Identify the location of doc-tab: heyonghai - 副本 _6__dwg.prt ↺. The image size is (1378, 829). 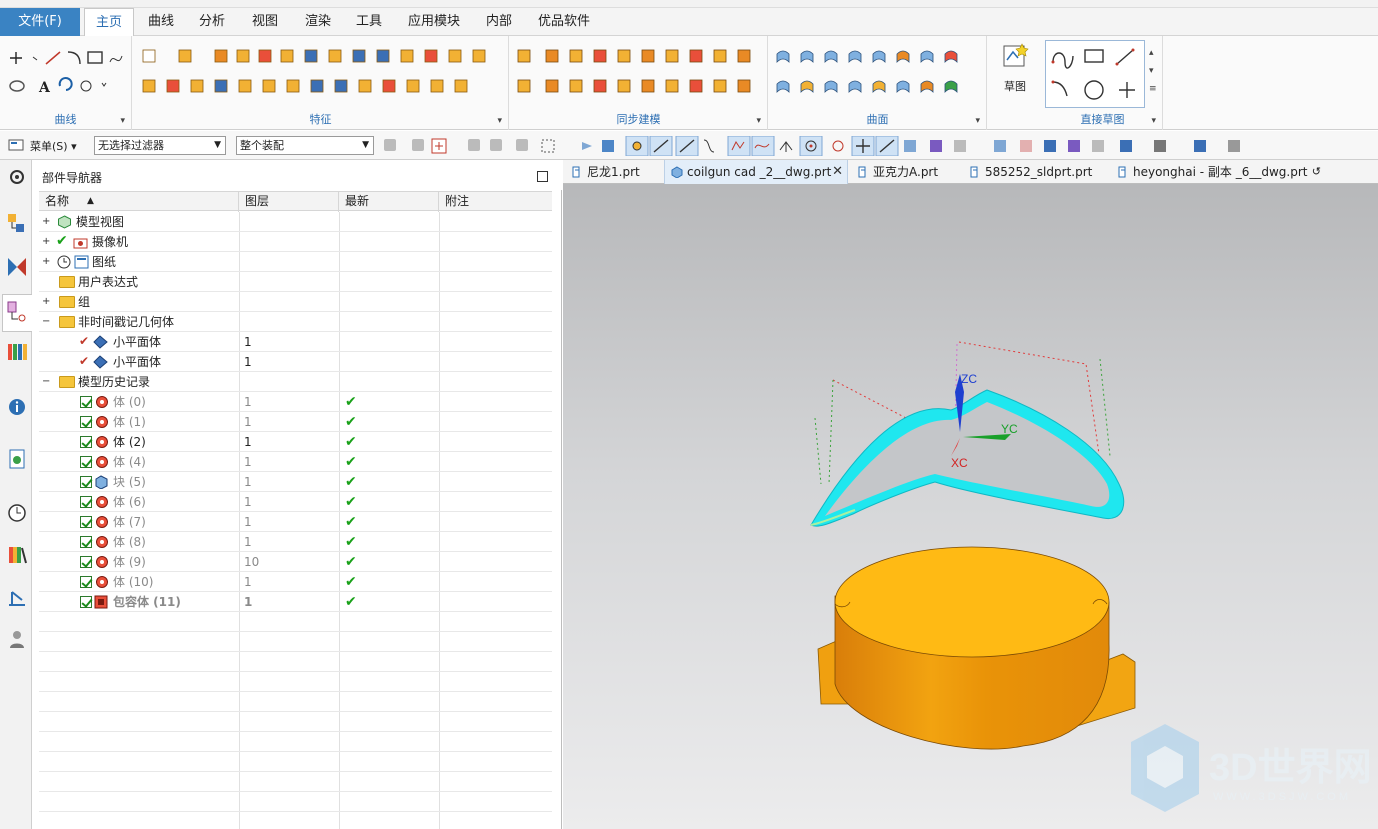
(1216, 172).